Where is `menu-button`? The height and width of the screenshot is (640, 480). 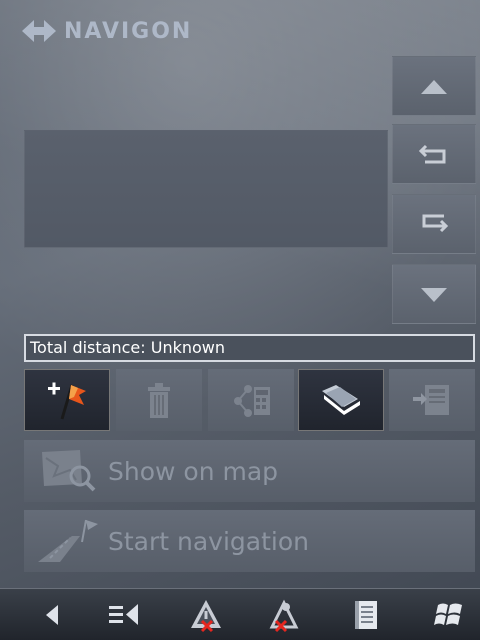
menu-button is located at coordinates (124, 615).